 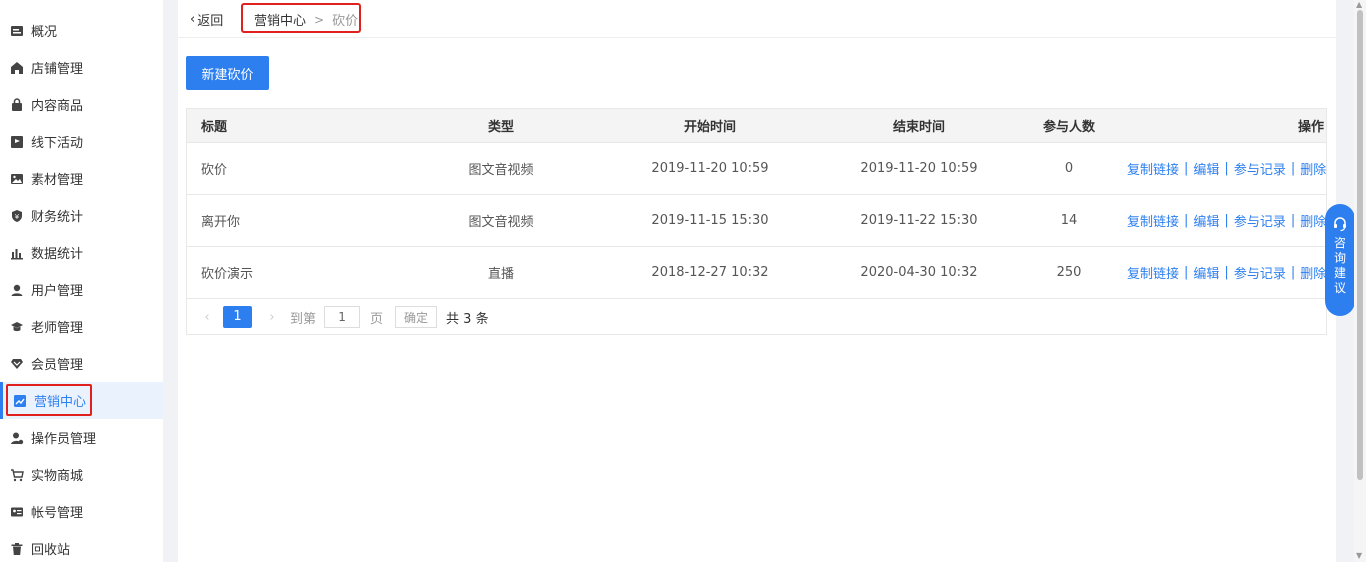 I want to click on sidebar-item-label: 回收站, so click(x=51, y=550).